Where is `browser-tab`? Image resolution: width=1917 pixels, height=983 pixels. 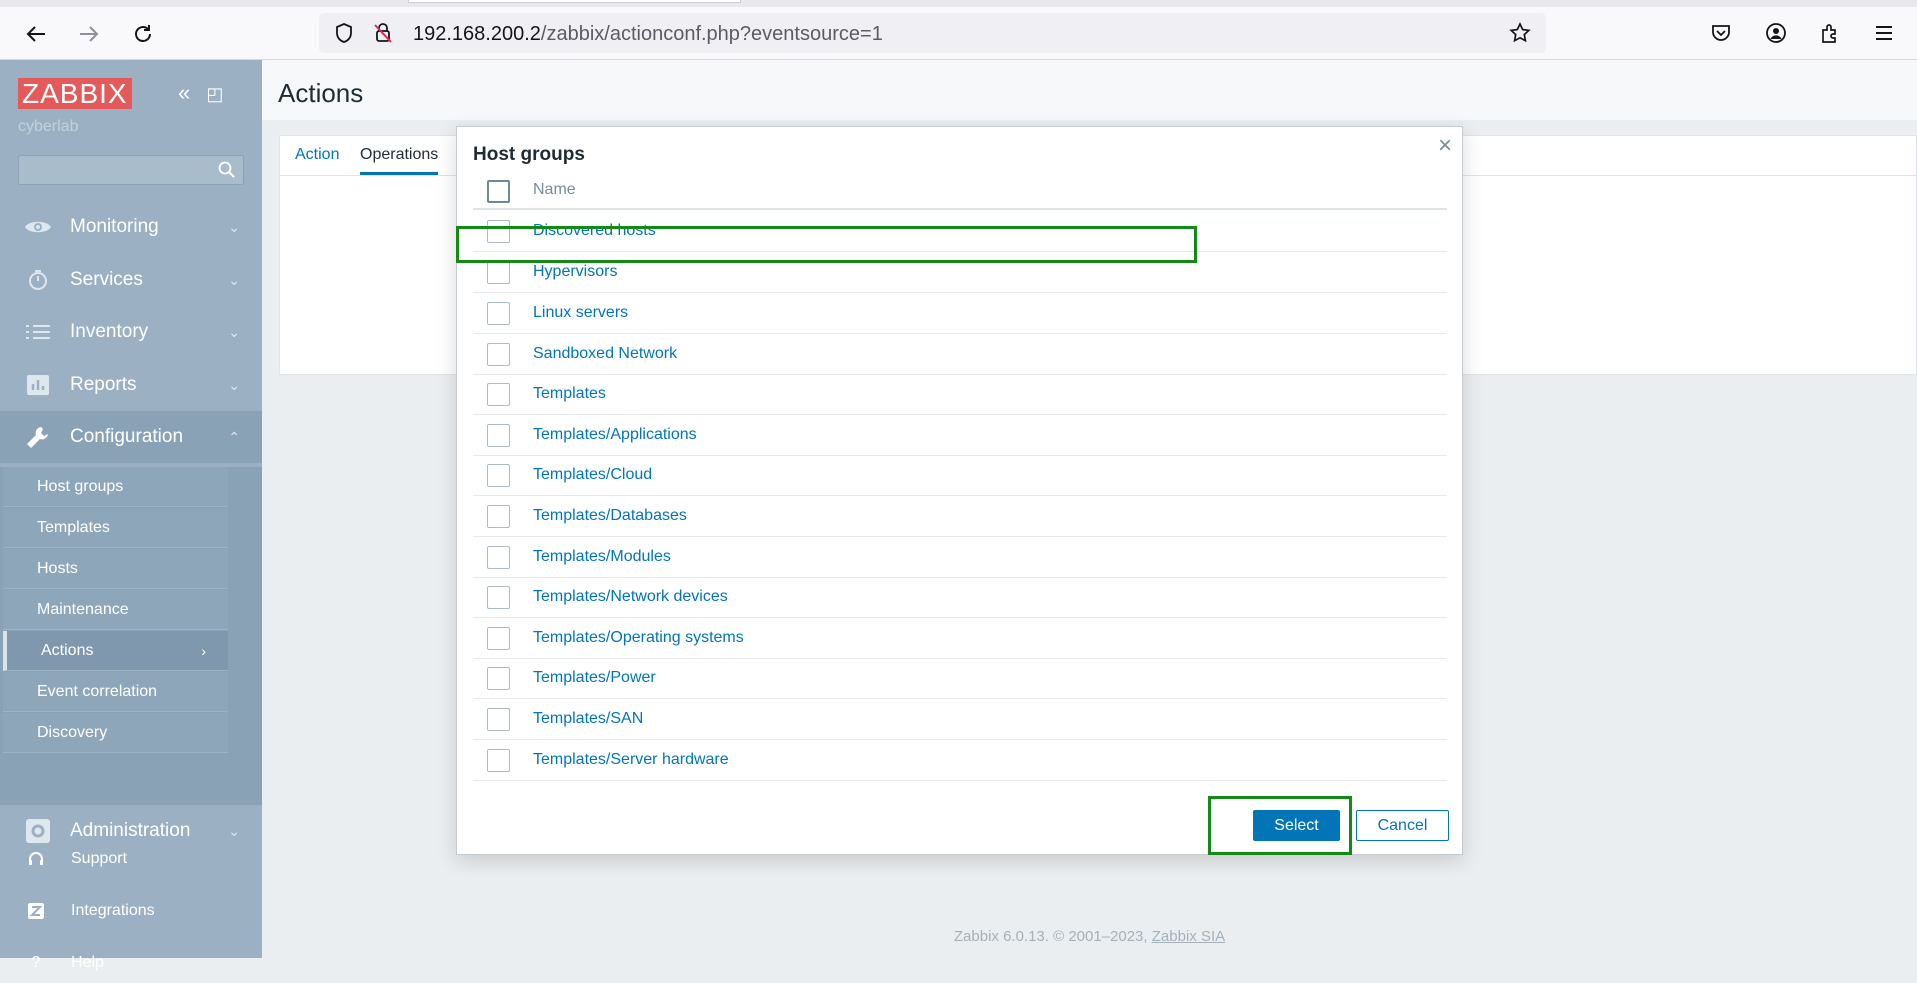 browser-tab is located at coordinates (574, 1).